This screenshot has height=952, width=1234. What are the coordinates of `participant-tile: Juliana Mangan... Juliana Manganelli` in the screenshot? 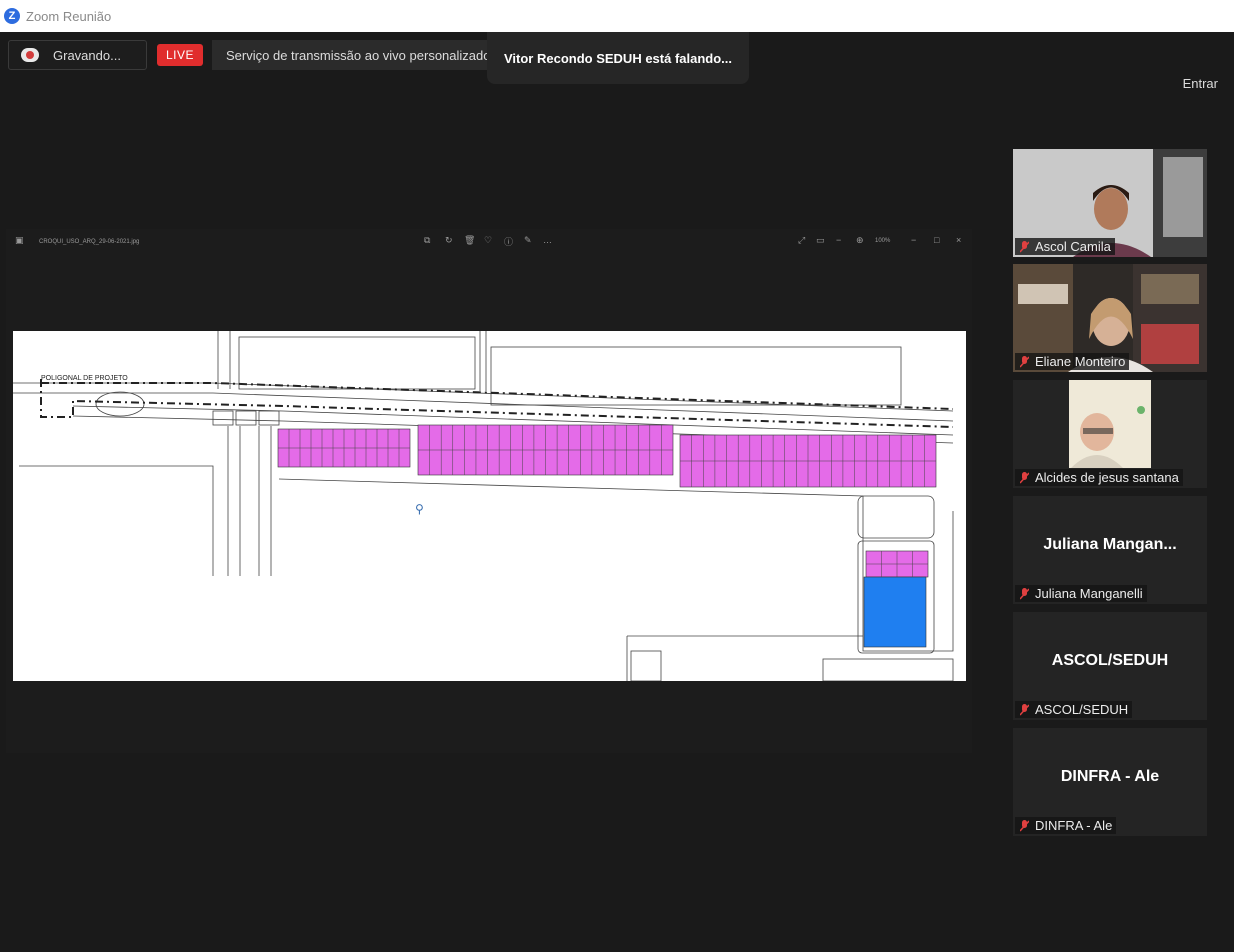 It's located at (1110, 550).